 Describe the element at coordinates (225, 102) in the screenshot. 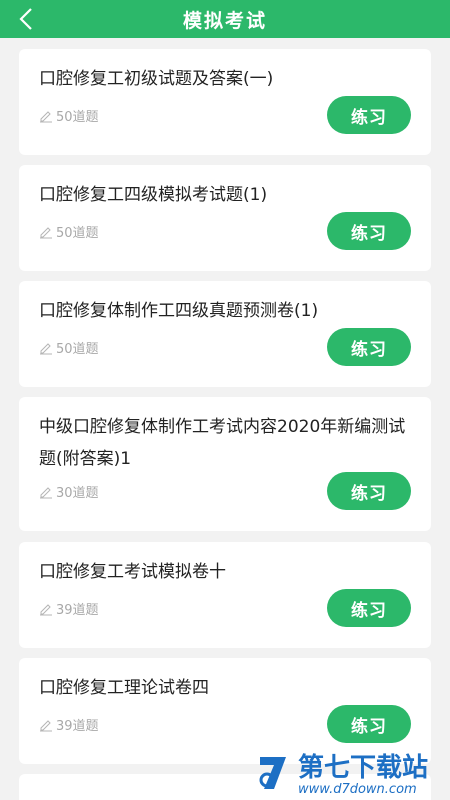

I see `exam-card: 口腔修复工初级试题及答案(一) 50道题 练习` at that location.